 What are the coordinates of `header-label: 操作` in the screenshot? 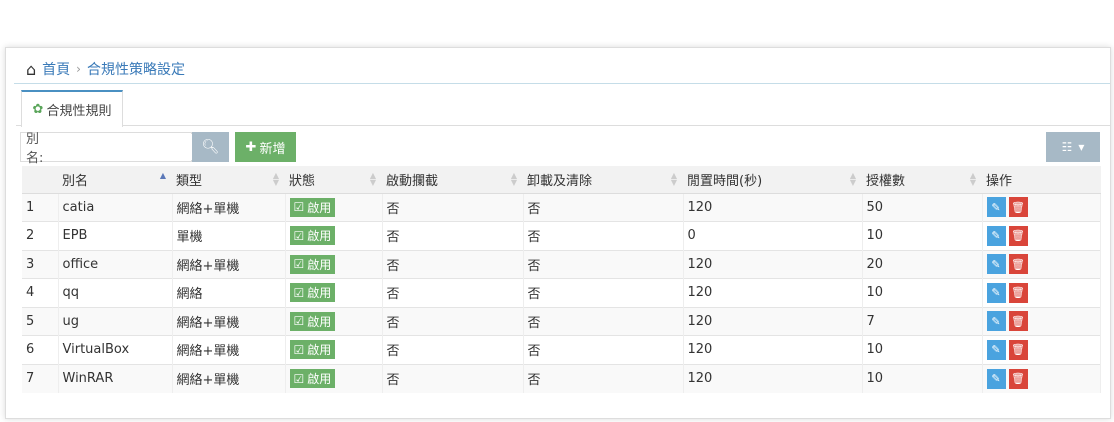 It's located at (999, 181).